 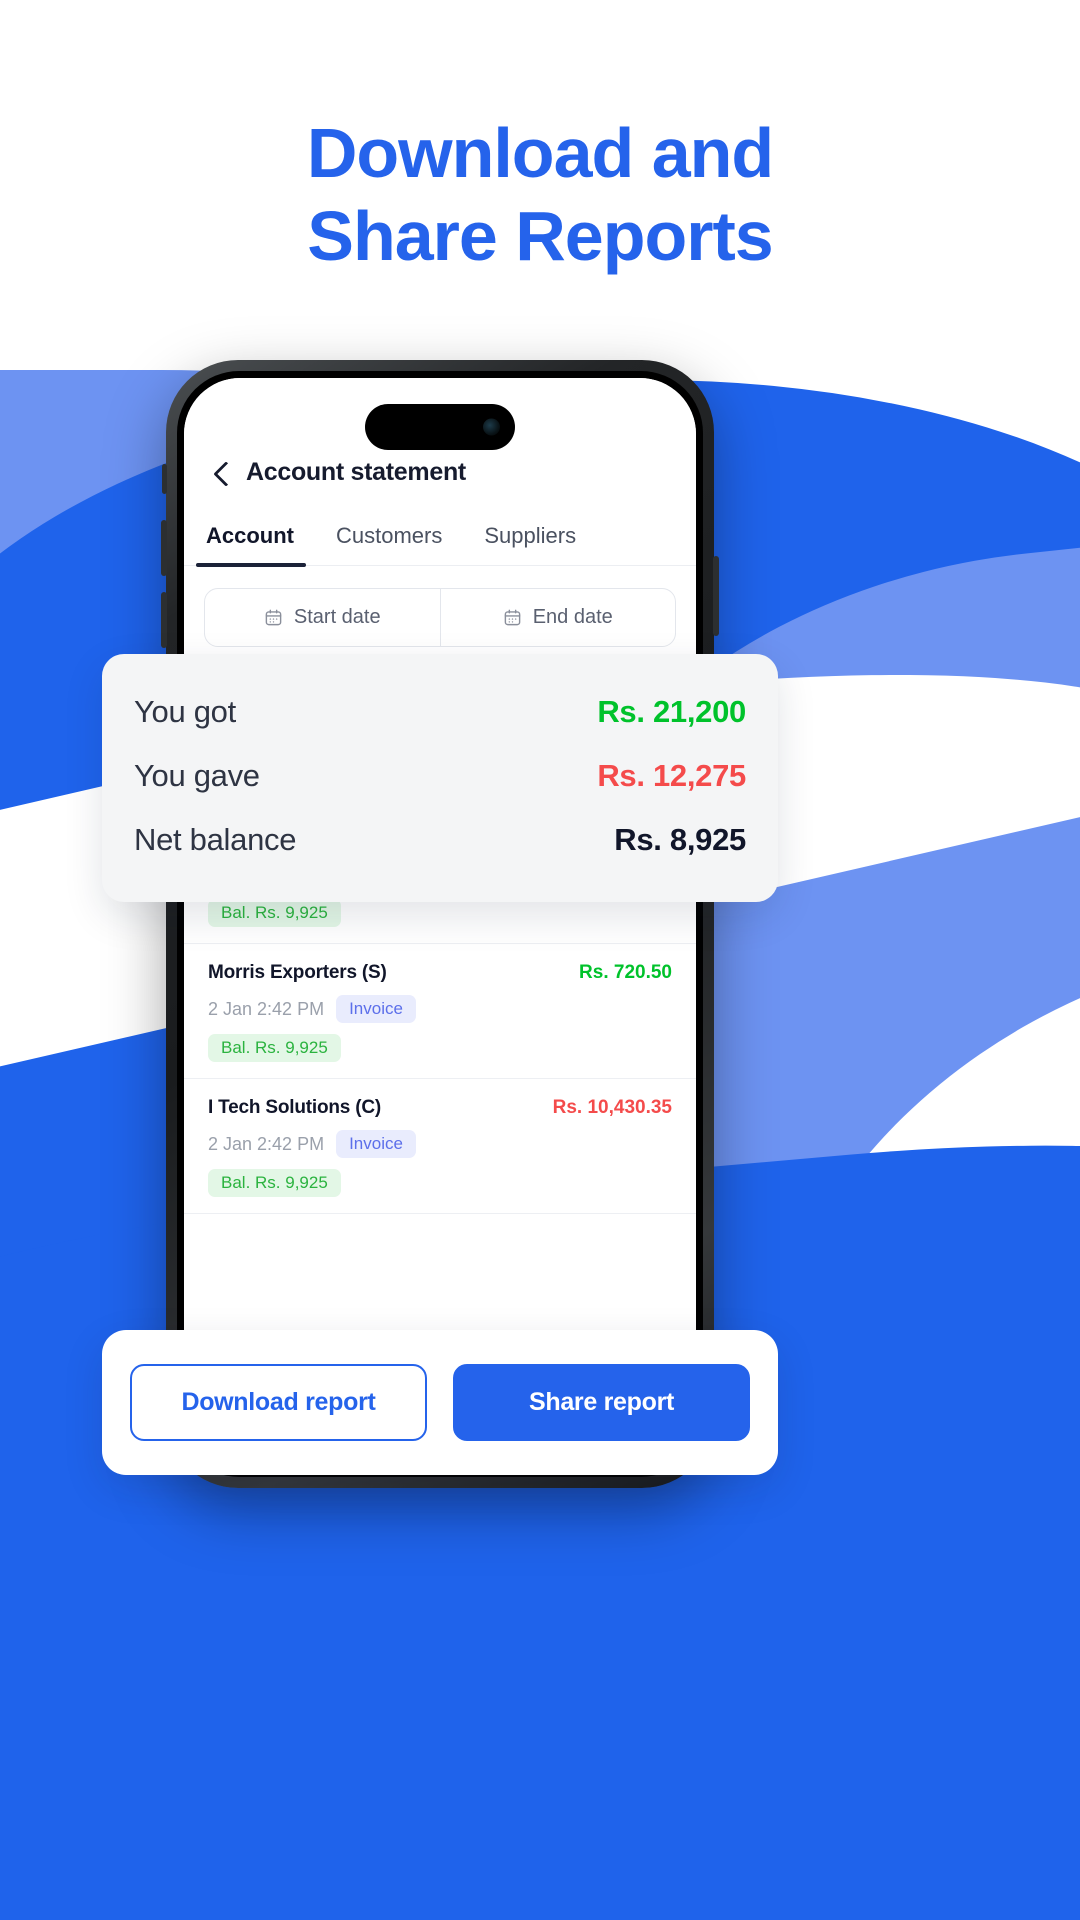 I want to click on dynamic-island, so click(x=440, y=427).